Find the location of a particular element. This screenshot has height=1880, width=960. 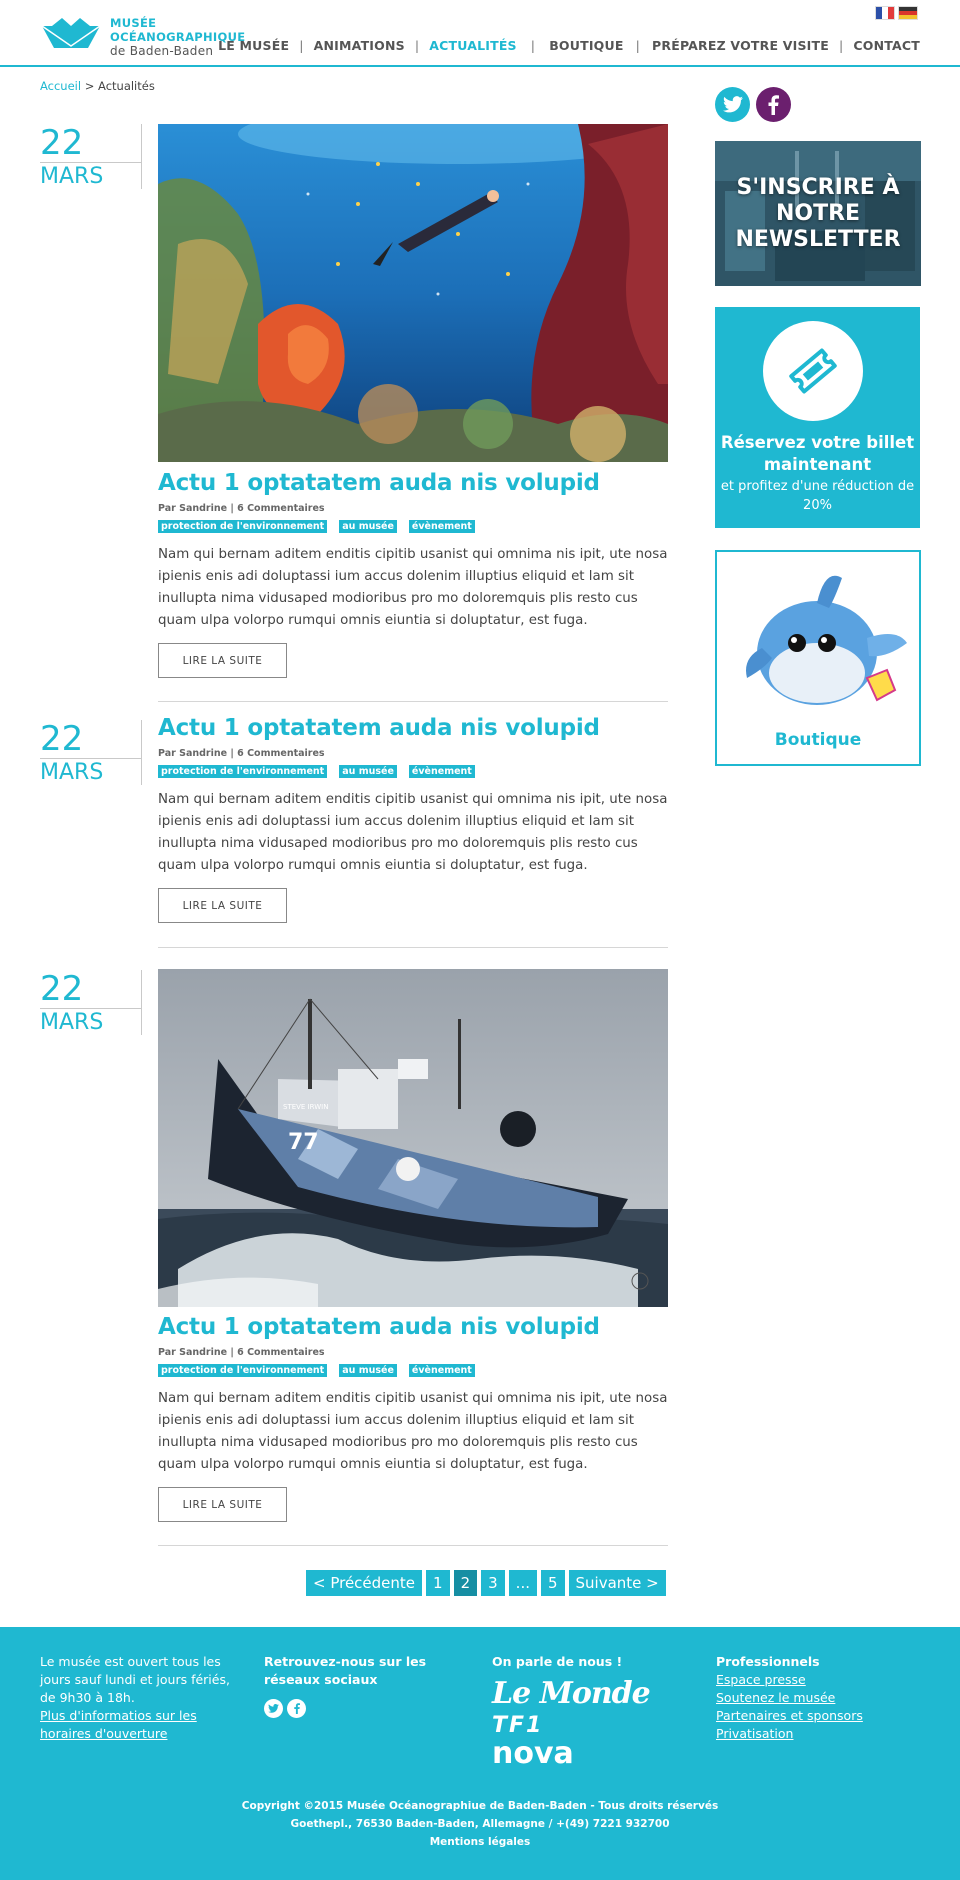

nav-le-musee: LE MUSÉE is located at coordinates (253, 45).